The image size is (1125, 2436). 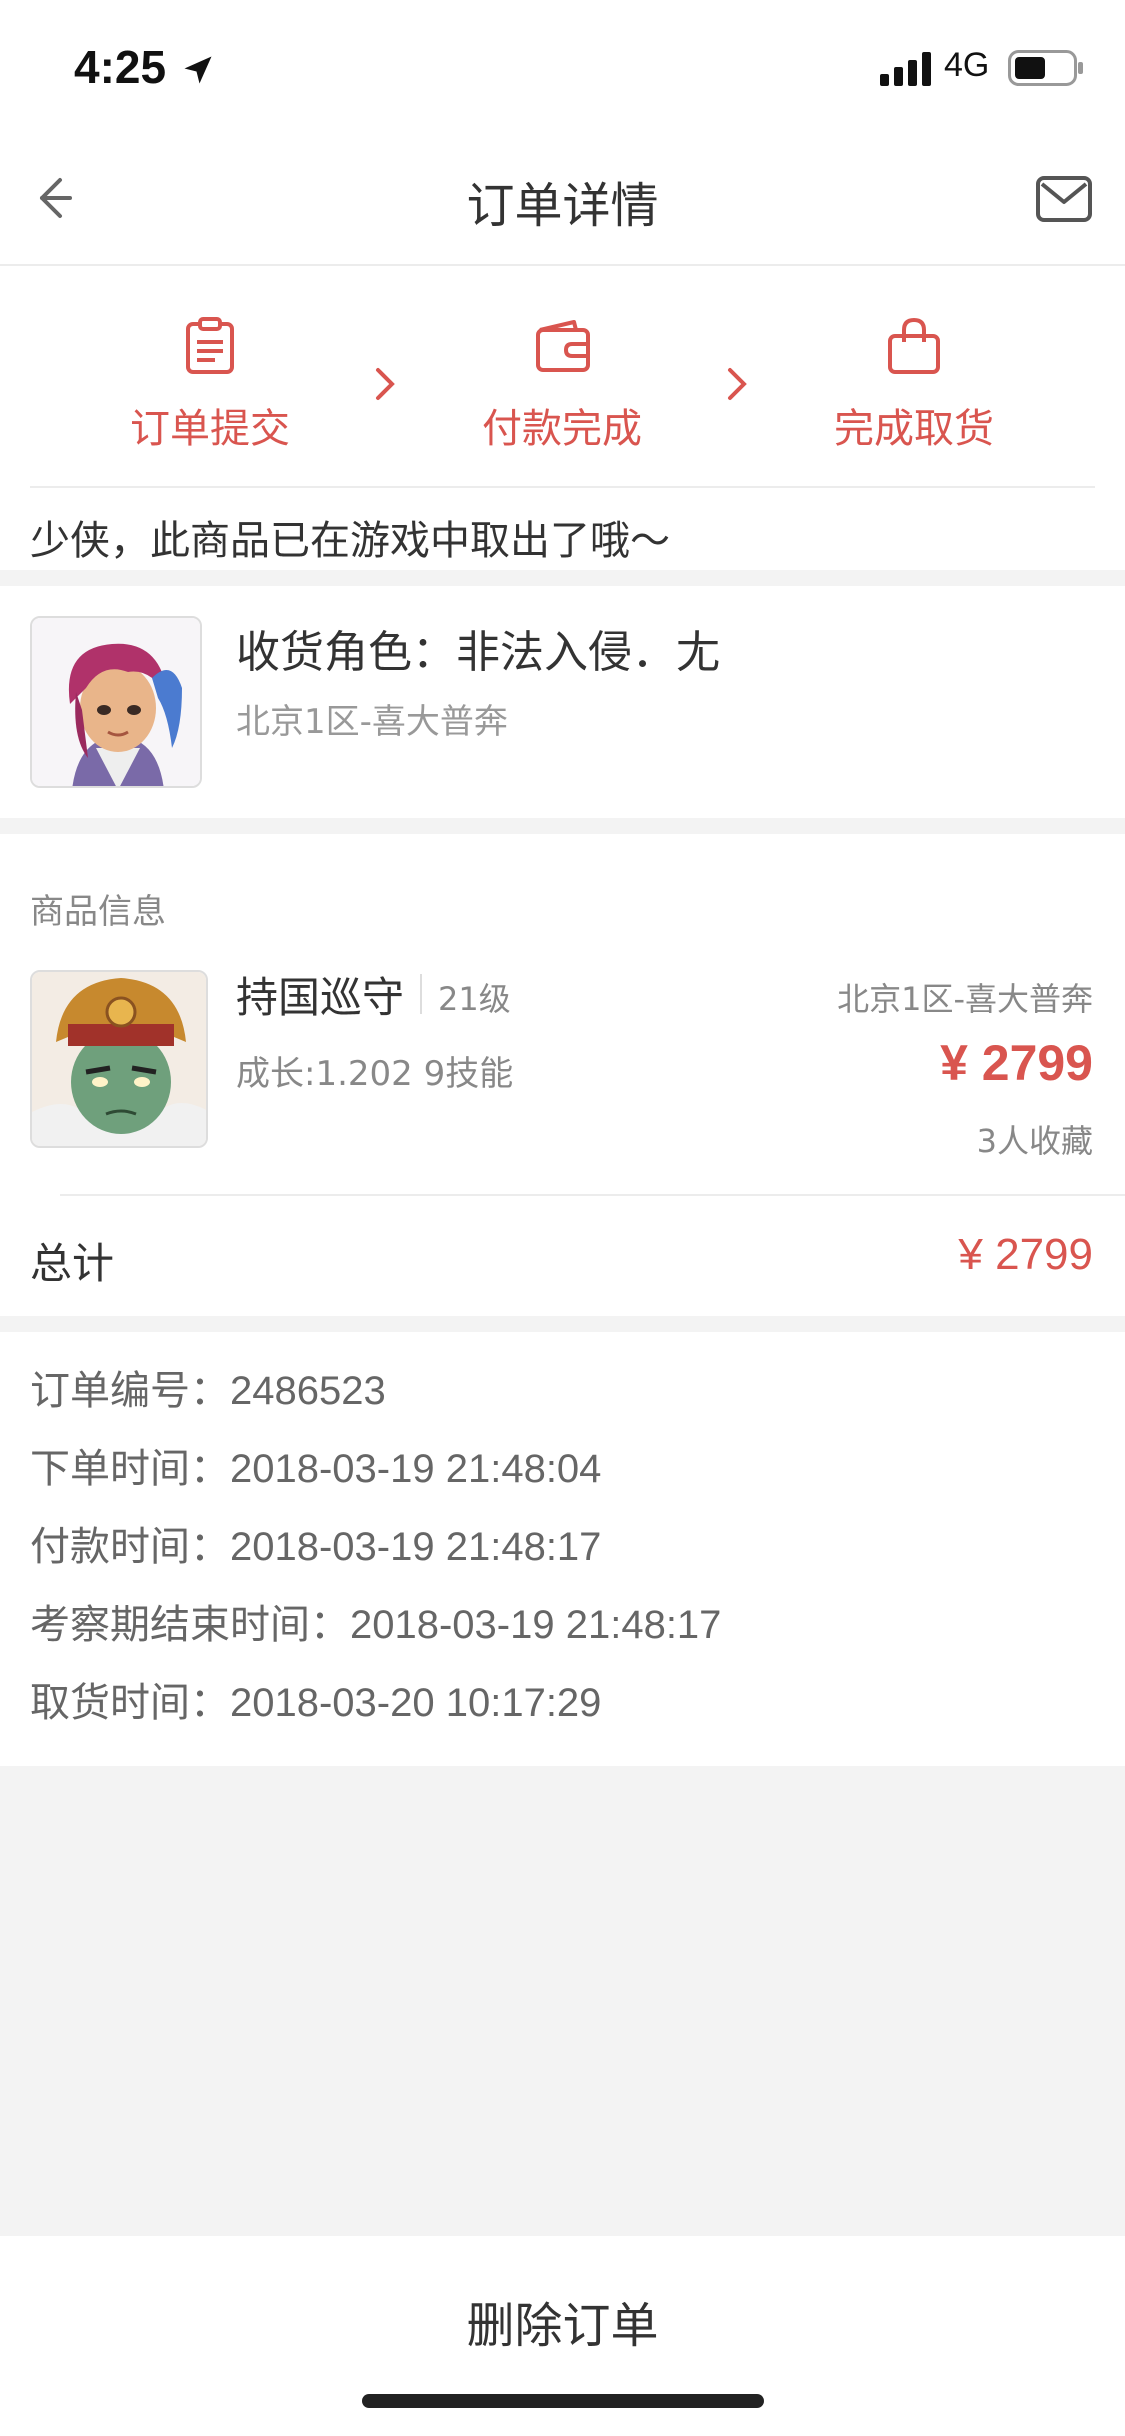 What do you see at coordinates (210, 345) in the screenshot?
I see `clipboard-icon` at bounding box center [210, 345].